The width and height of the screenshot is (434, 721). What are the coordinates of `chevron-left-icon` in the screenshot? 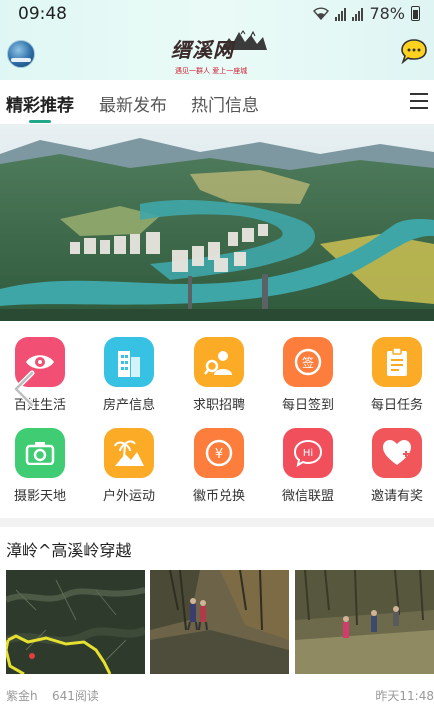 It's located at (24, 389).